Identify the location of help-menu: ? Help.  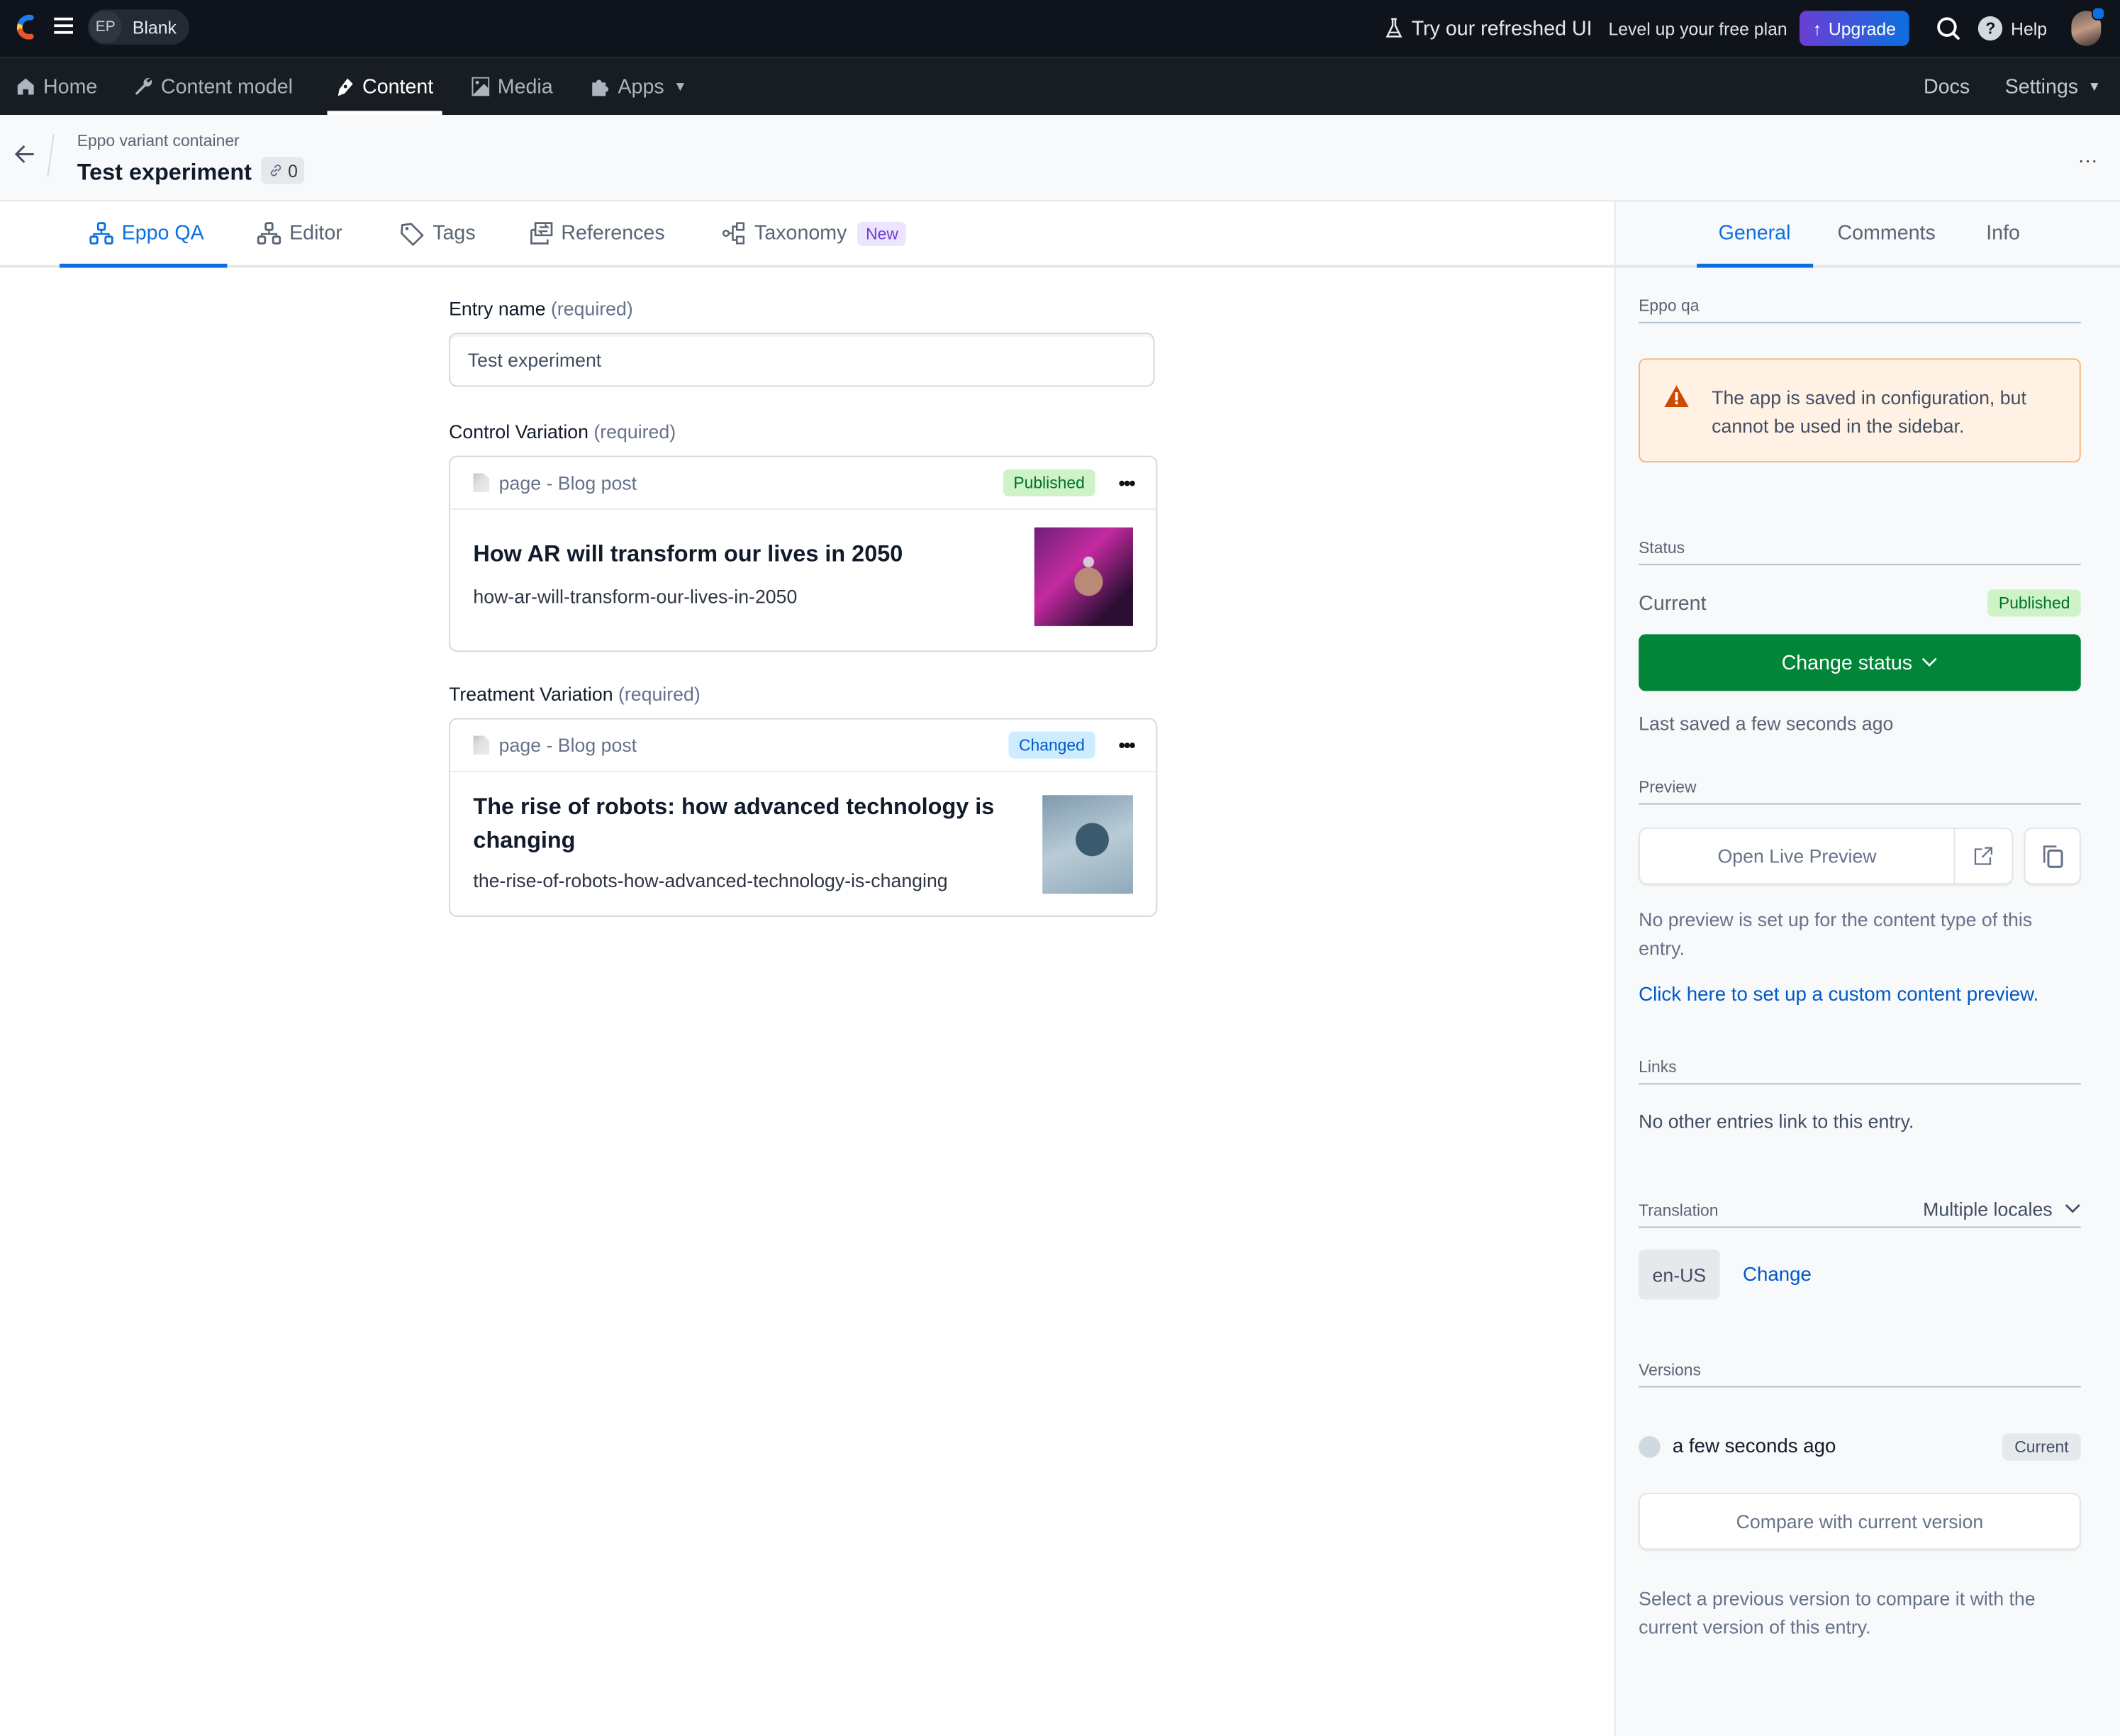
(2012, 28).